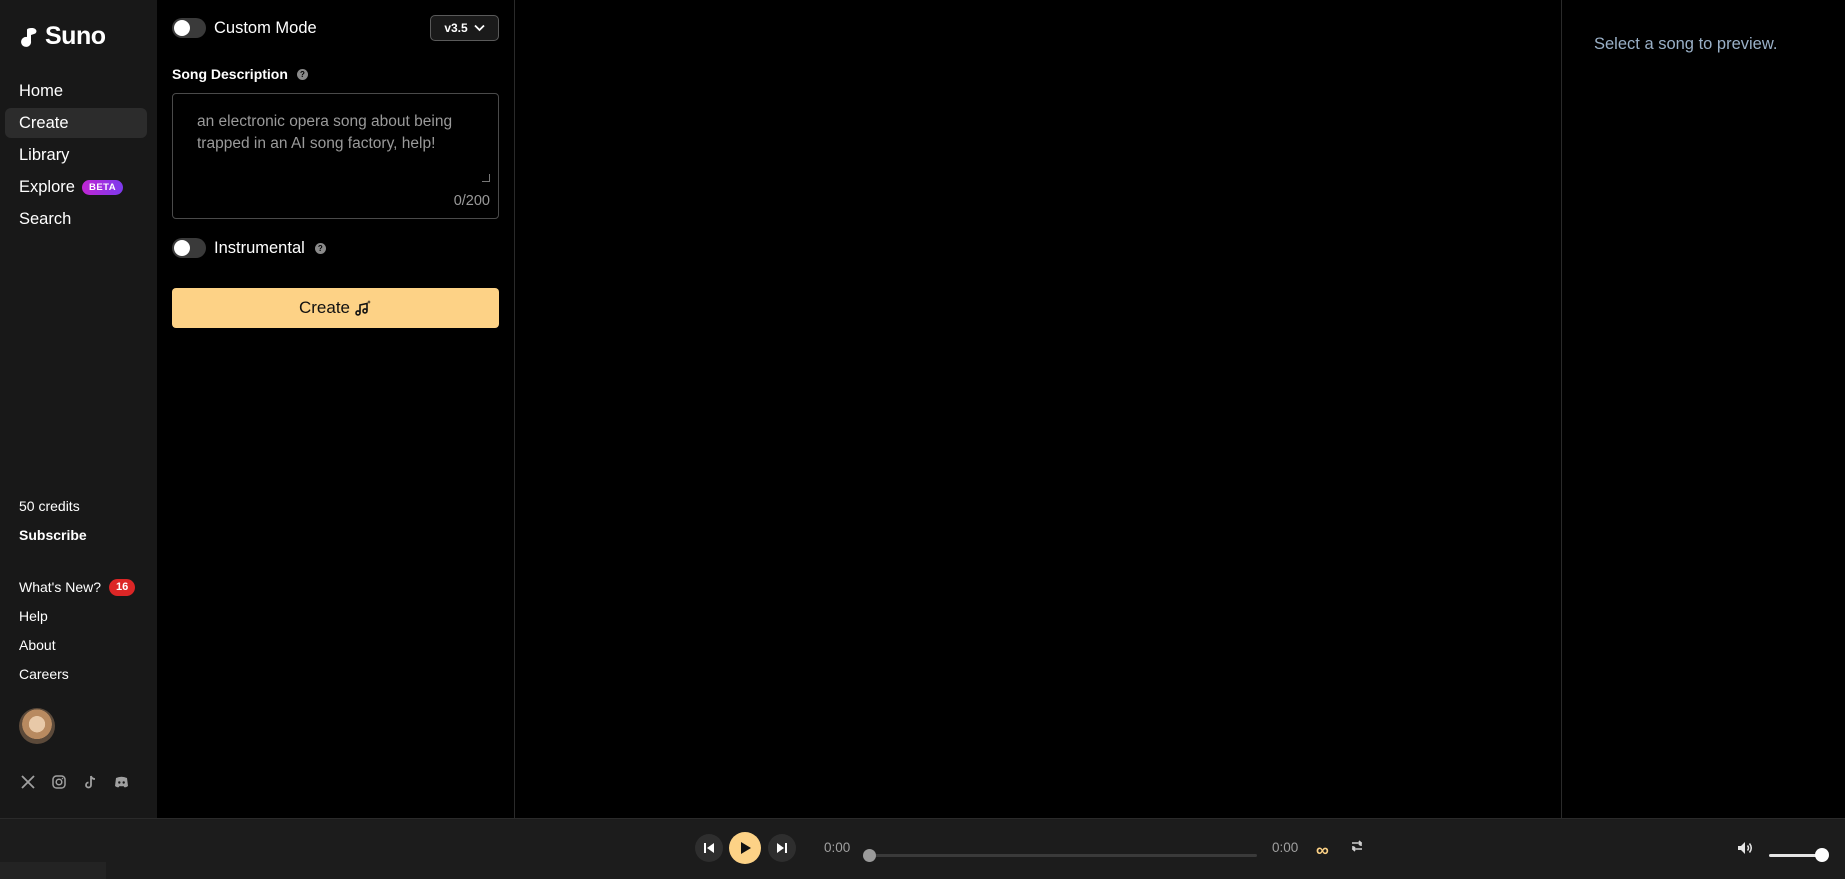 The height and width of the screenshot is (879, 1845). Describe the element at coordinates (363, 308) in the screenshot. I see `music-note-sparkle-icon` at that location.